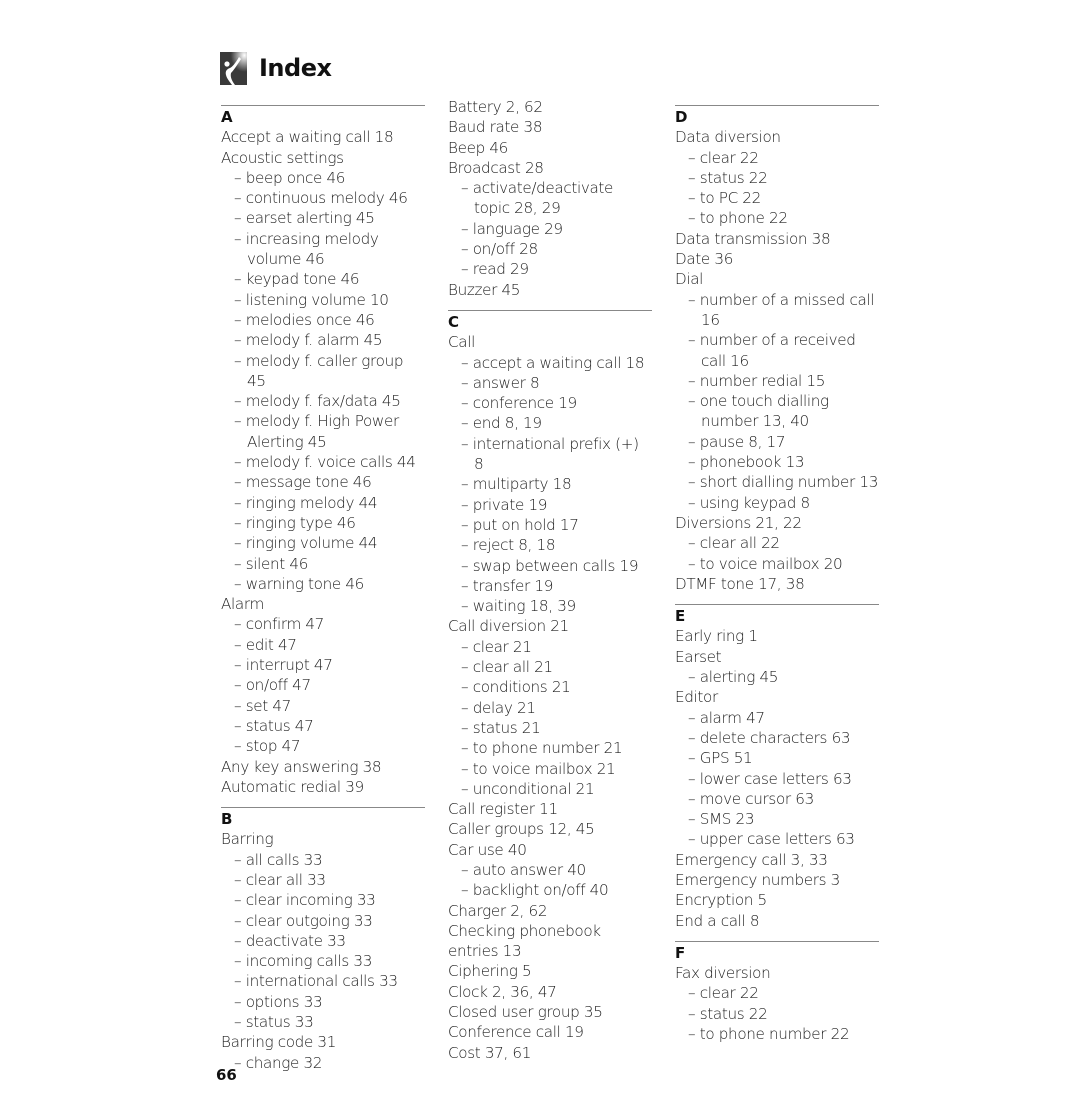 This screenshot has width=1080, height=1117. What do you see at coordinates (279, 1042) in the screenshot?
I see `index-entry: Barring code 31` at bounding box center [279, 1042].